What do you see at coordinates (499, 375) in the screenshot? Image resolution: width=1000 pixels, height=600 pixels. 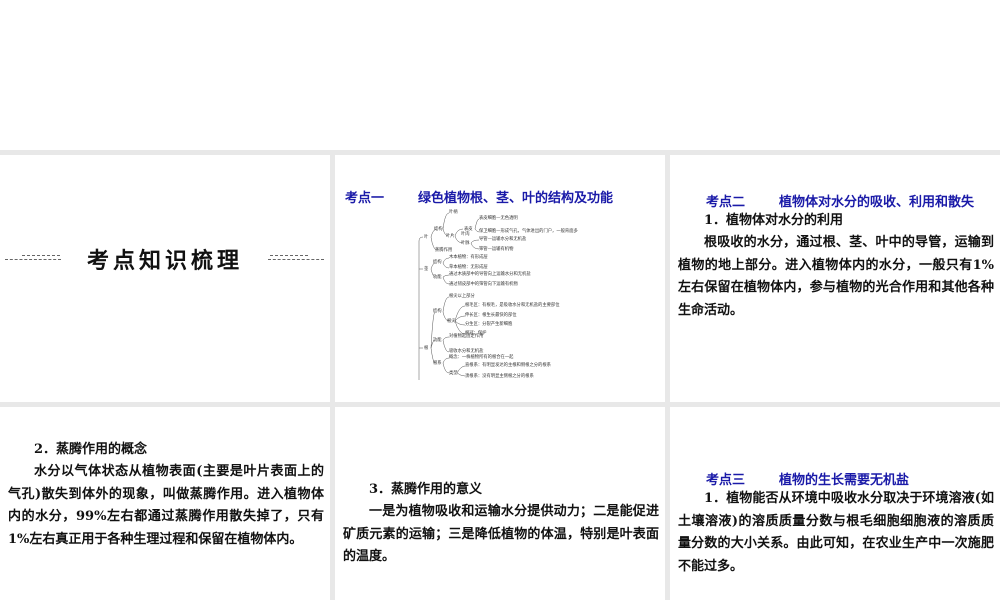 I see `node: 须根系：没有明显主侧根之分的根系` at bounding box center [499, 375].